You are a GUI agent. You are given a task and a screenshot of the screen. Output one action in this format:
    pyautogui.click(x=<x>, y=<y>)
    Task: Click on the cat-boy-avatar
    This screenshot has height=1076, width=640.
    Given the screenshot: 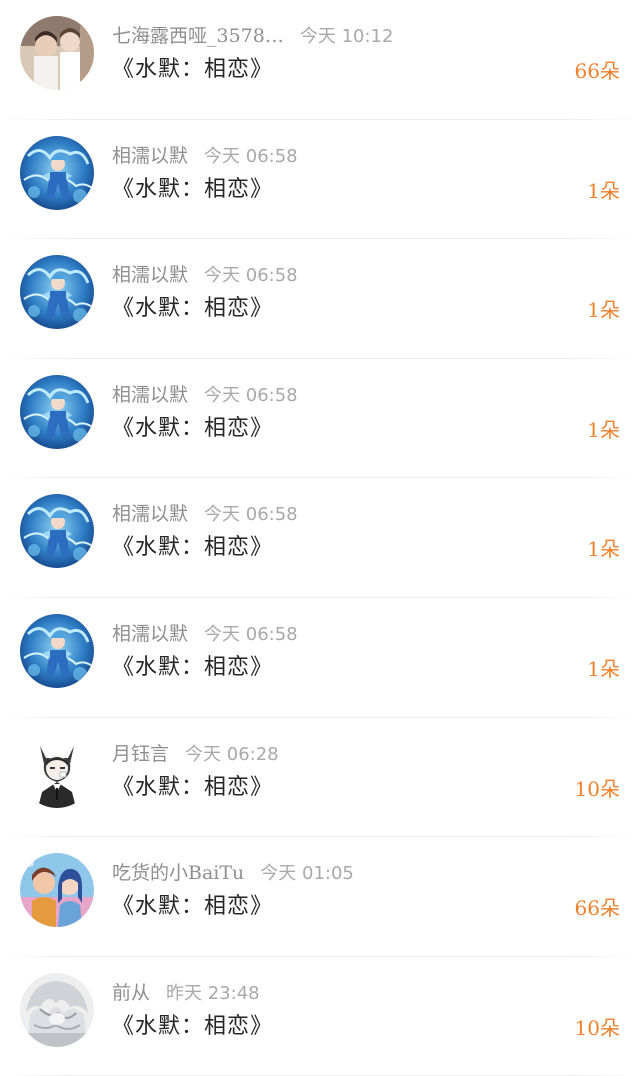 What is the action you would take?
    pyautogui.click(x=57, y=770)
    